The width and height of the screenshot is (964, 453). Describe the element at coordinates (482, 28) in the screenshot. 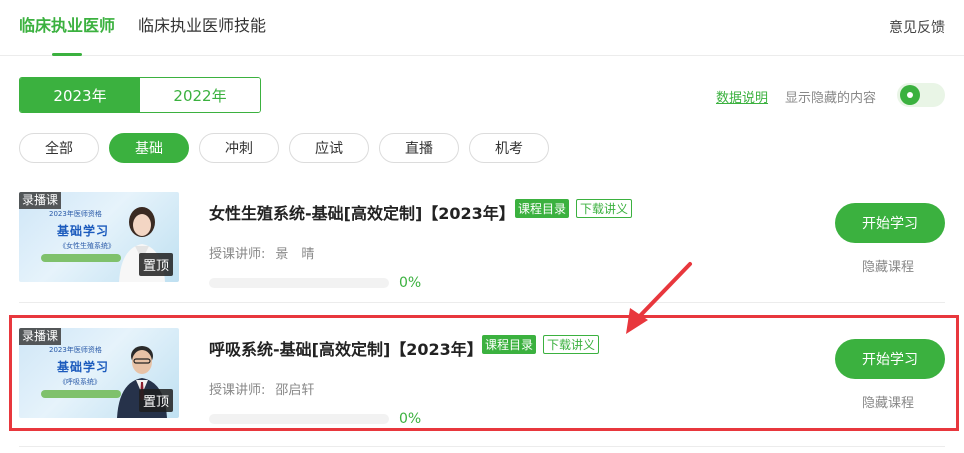

I see `top-tab-bar: 临床执业医师 临床执业医师技能 意见反馈` at that location.